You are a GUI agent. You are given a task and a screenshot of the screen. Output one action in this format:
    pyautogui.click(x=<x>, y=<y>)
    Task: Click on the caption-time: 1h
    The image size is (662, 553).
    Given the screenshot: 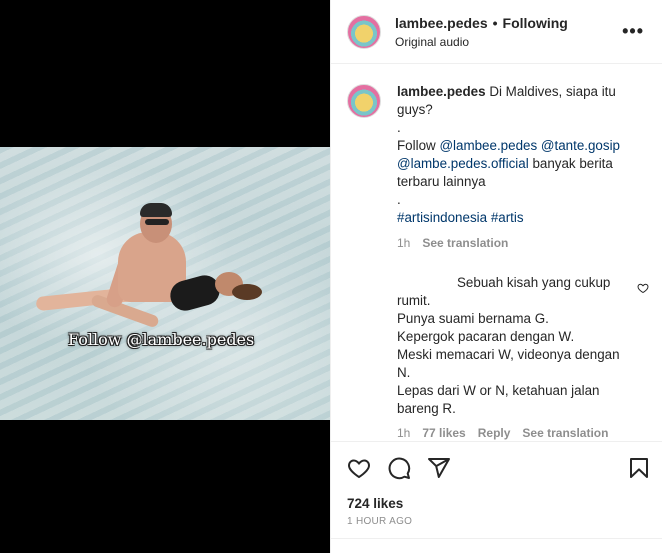 What is the action you would take?
    pyautogui.click(x=403, y=243)
    